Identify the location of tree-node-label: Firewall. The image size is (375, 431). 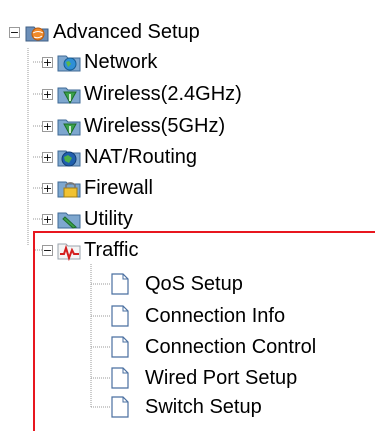
(118, 188).